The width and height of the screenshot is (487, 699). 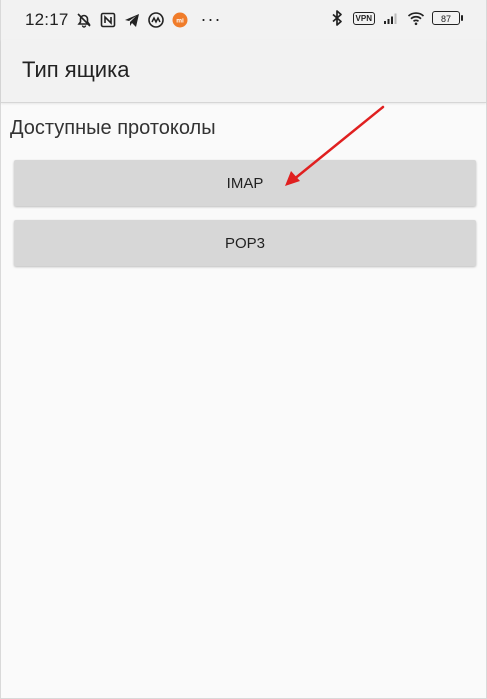 I want to click on app-icon, so click(x=156, y=20).